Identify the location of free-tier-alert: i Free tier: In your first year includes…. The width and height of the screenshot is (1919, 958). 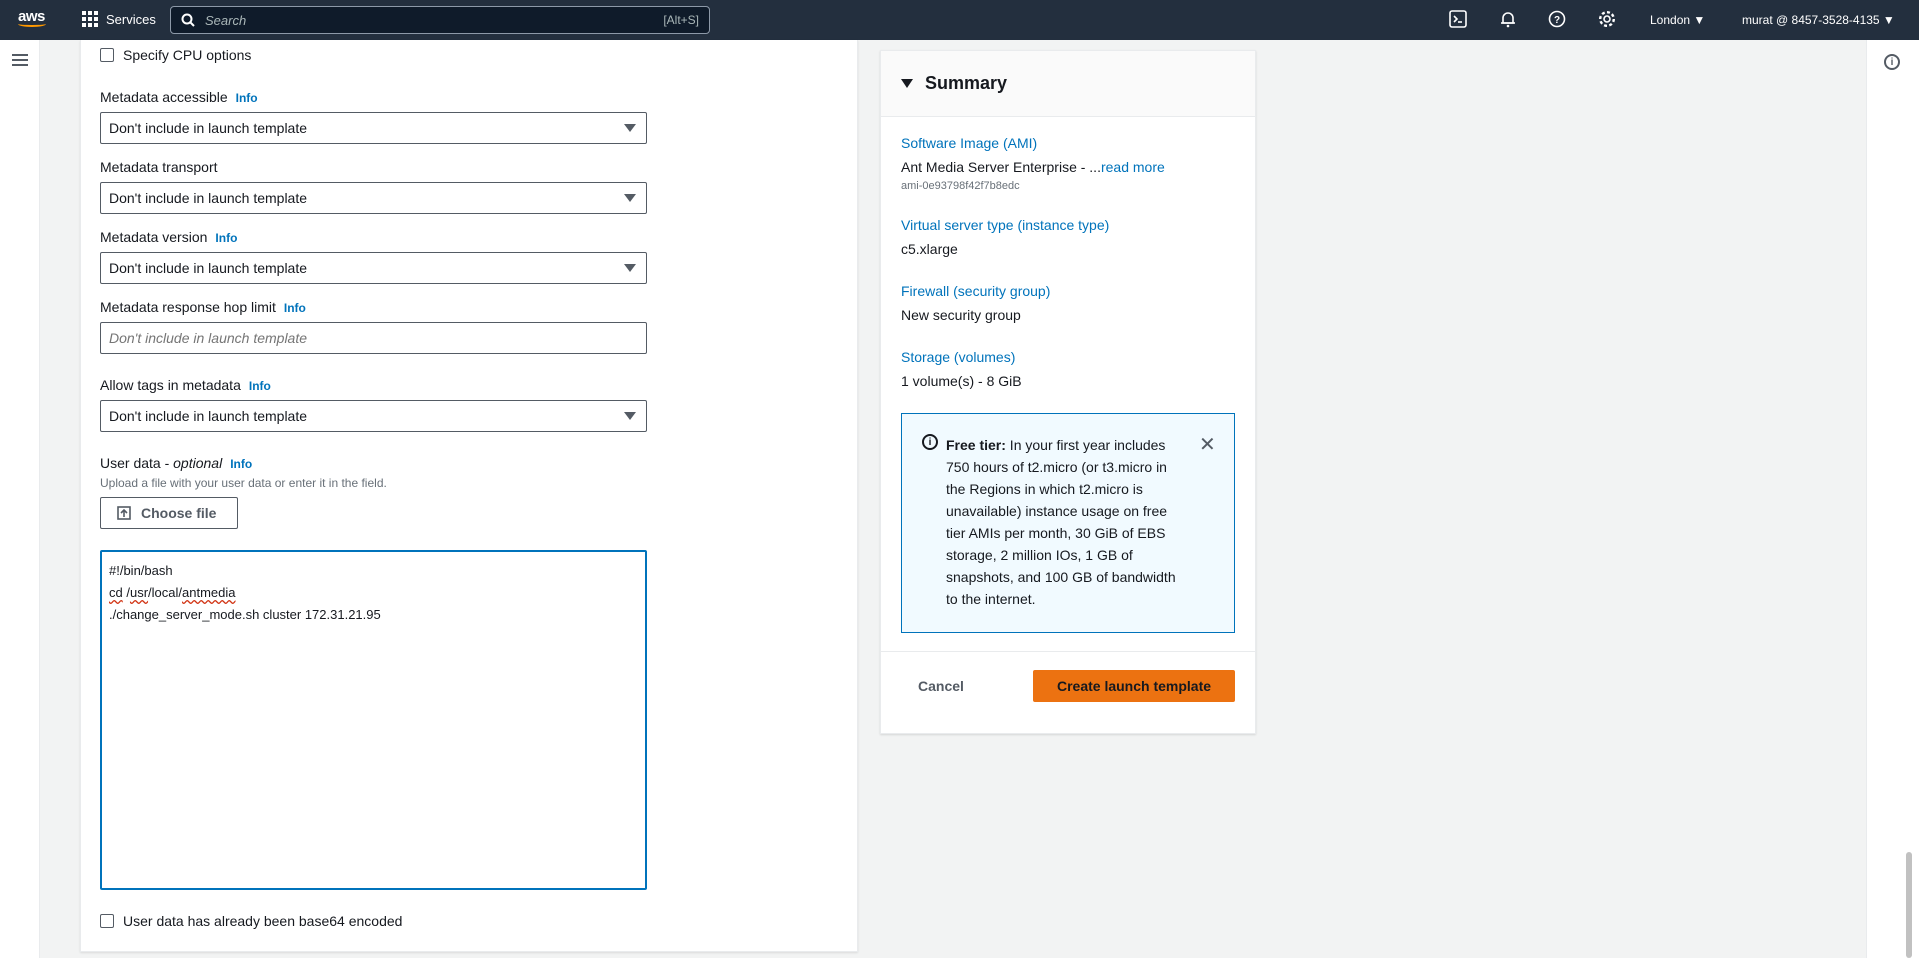
(1068, 523).